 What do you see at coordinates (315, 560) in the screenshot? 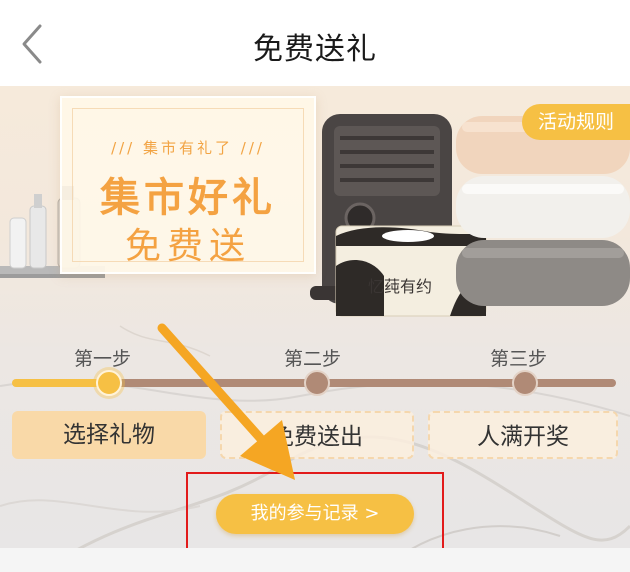
I see `bottom-divider` at bounding box center [315, 560].